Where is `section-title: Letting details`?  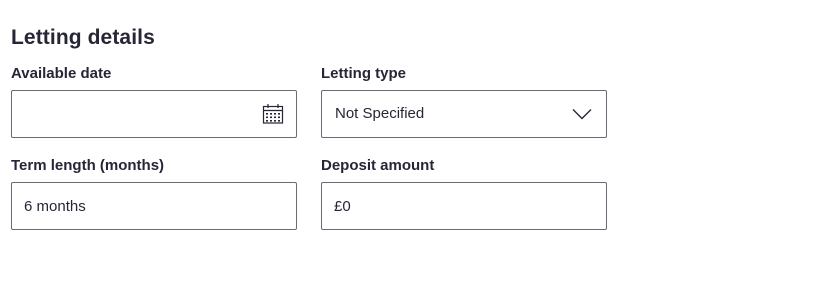 section-title: Letting details is located at coordinates (83, 37).